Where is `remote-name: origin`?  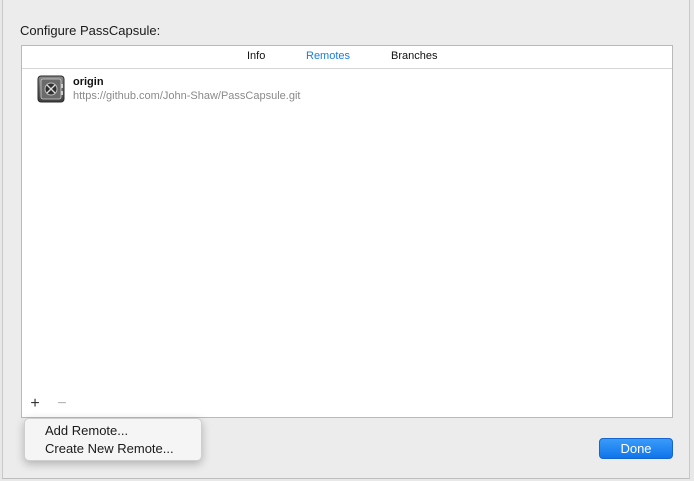 remote-name: origin is located at coordinates (88, 82).